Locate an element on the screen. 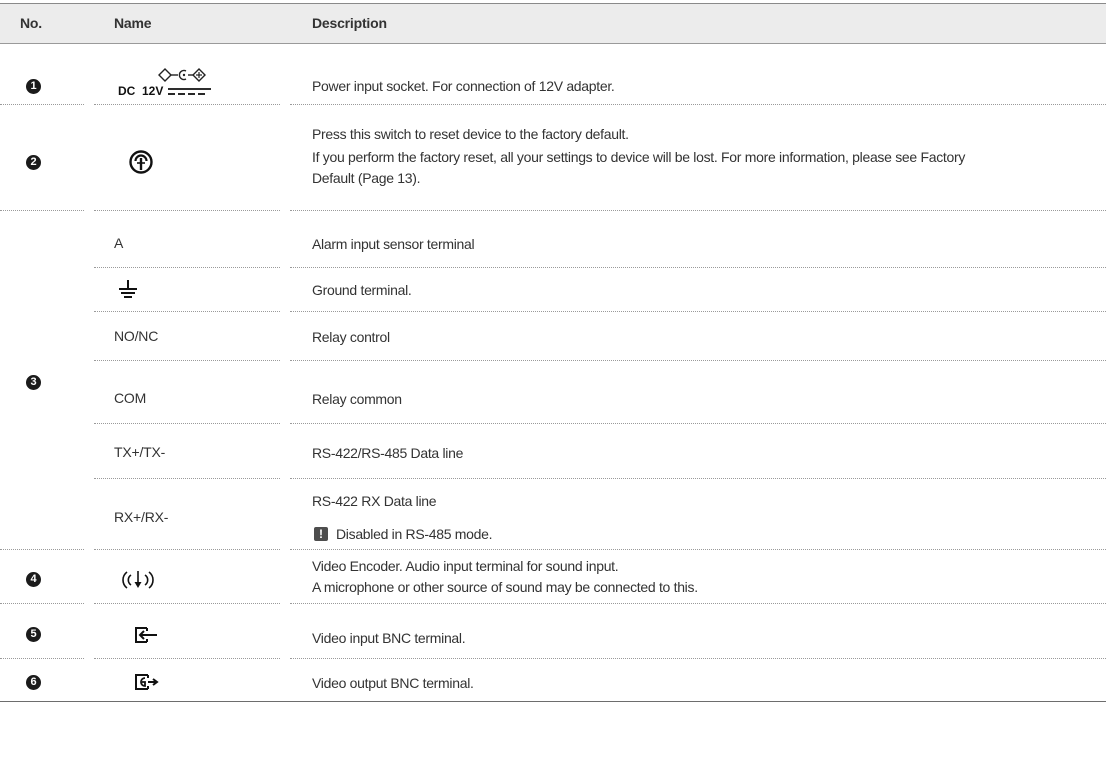 This screenshot has height=757, width=1114. header-description: Description is located at coordinates (349, 23).